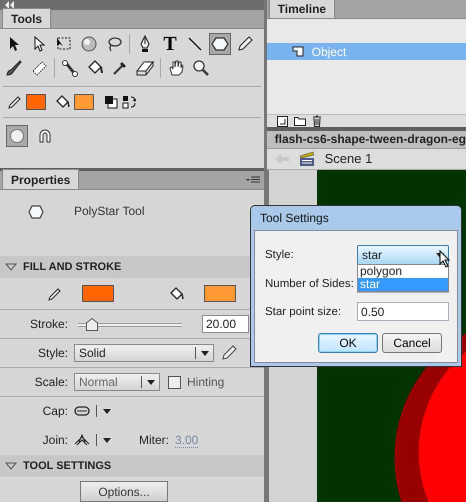 This screenshot has height=502, width=466. Describe the element at coordinates (403, 311) in the screenshot. I see `text-field: 0.50` at that location.